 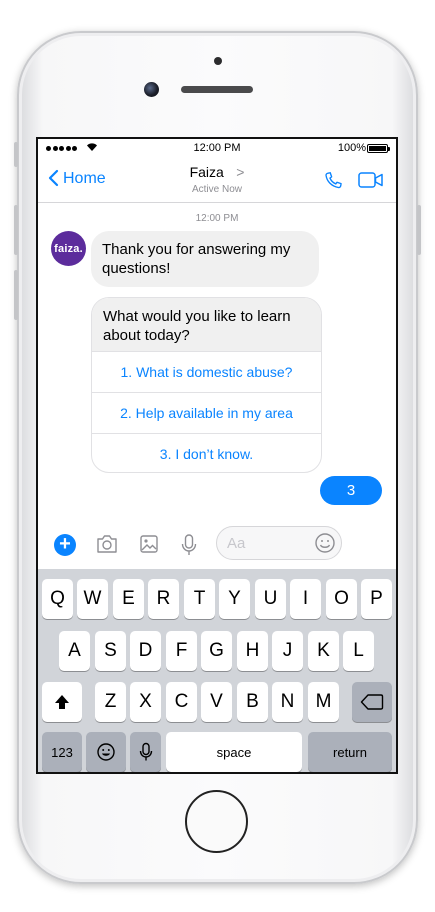 What do you see at coordinates (350, 752) in the screenshot?
I see `return-key: return` at bounding box center [350, 752].